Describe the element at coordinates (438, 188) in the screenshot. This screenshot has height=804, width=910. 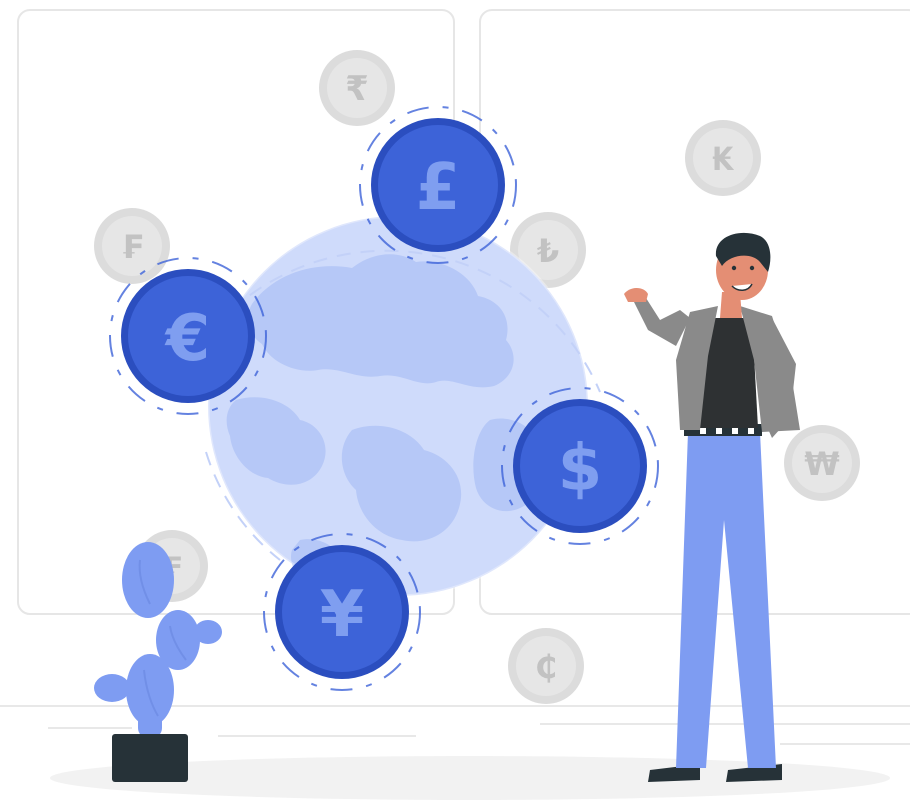
I see `pound-symbol: £` at that location.